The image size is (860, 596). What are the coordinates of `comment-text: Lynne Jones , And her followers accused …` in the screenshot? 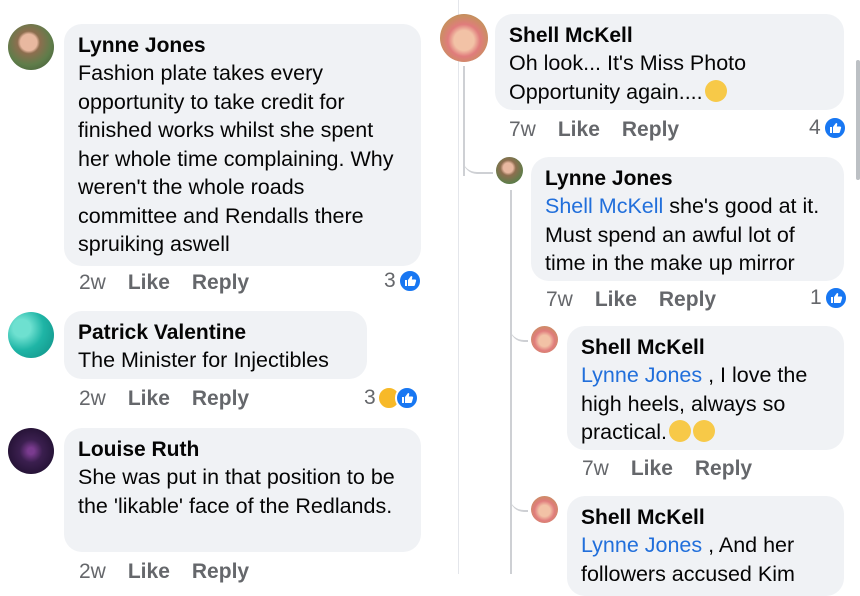 It's located at (705, 559).